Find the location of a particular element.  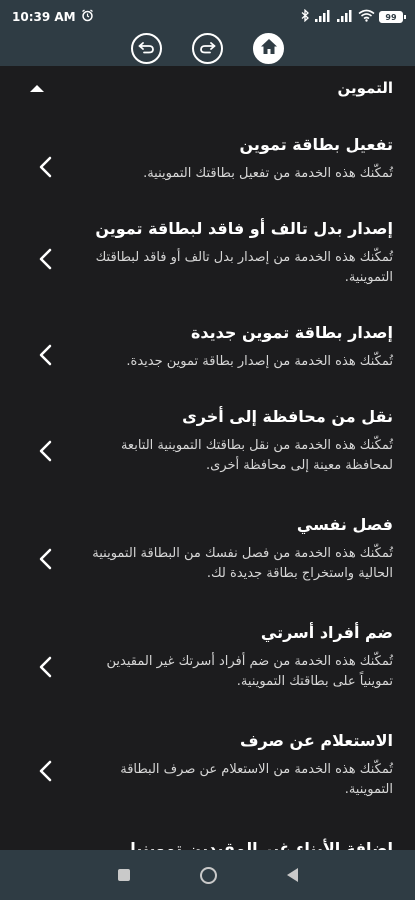

header: 10:39 AM 99 is located at coordinates (207, 33).